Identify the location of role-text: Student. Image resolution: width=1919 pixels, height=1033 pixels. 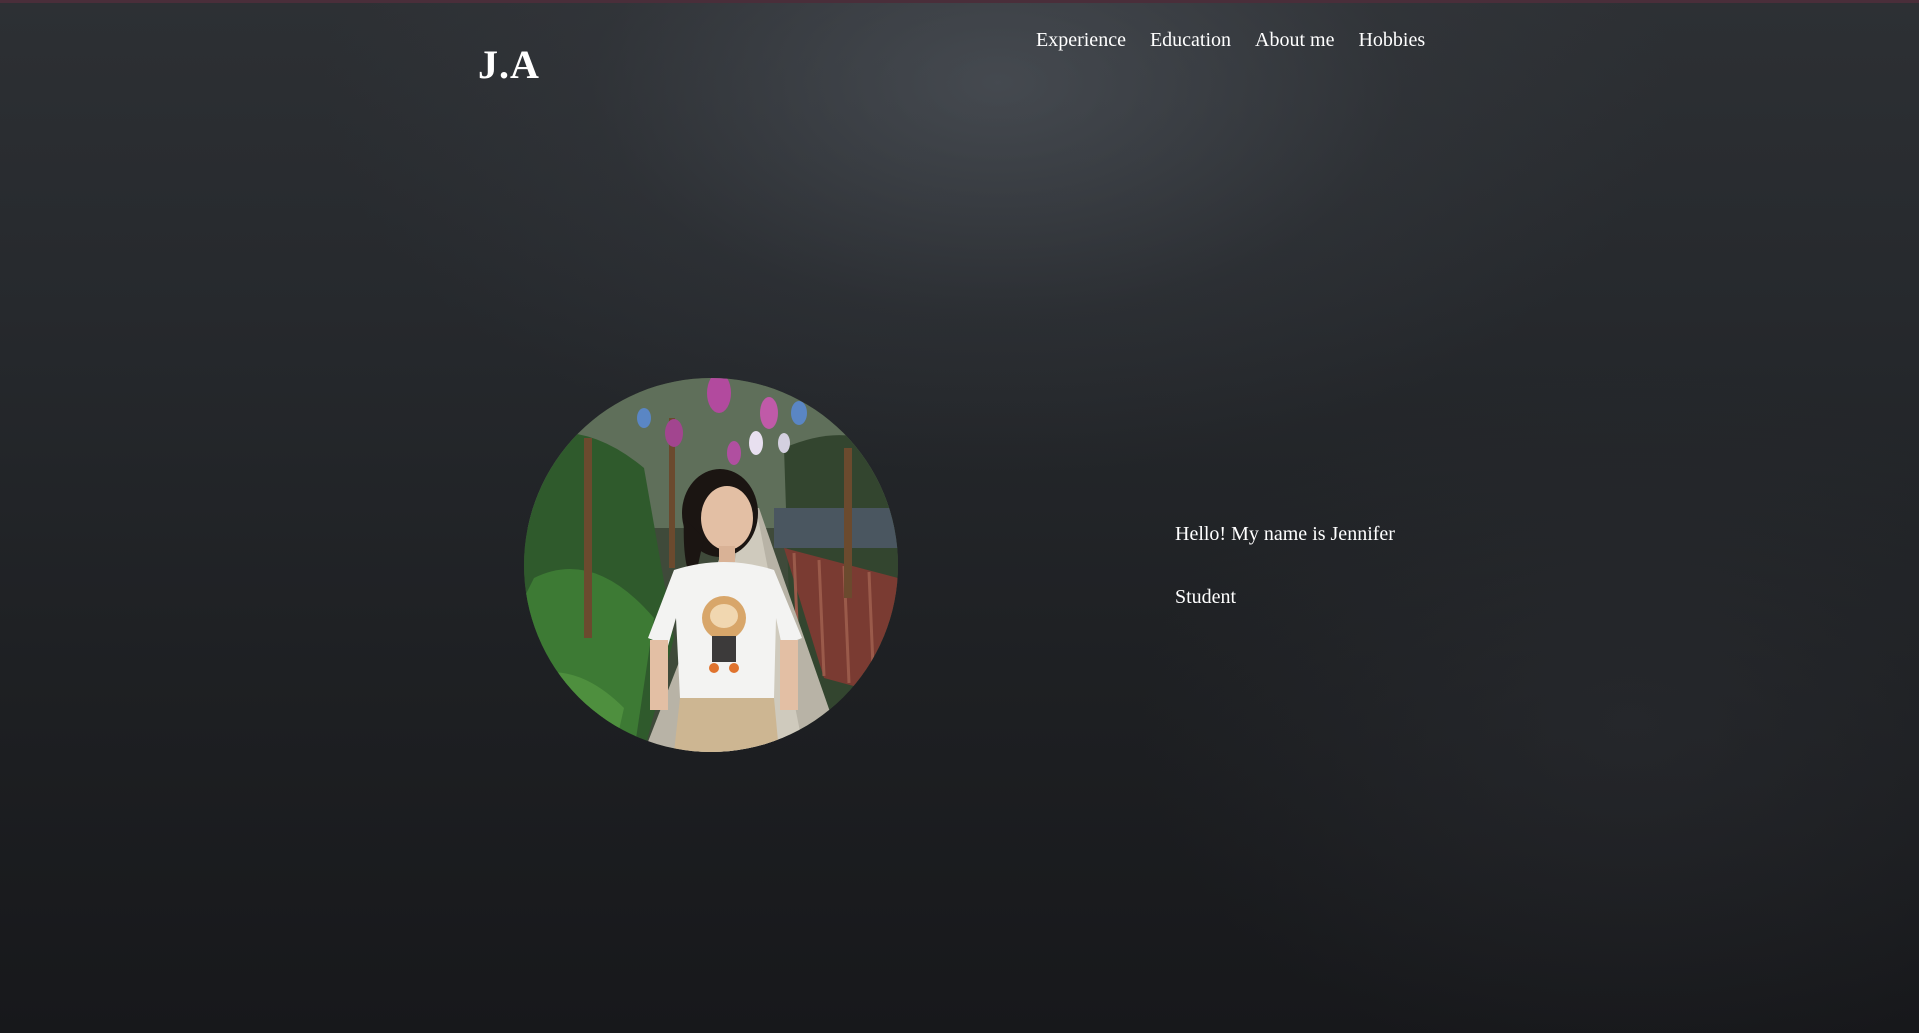
(1206, 597).